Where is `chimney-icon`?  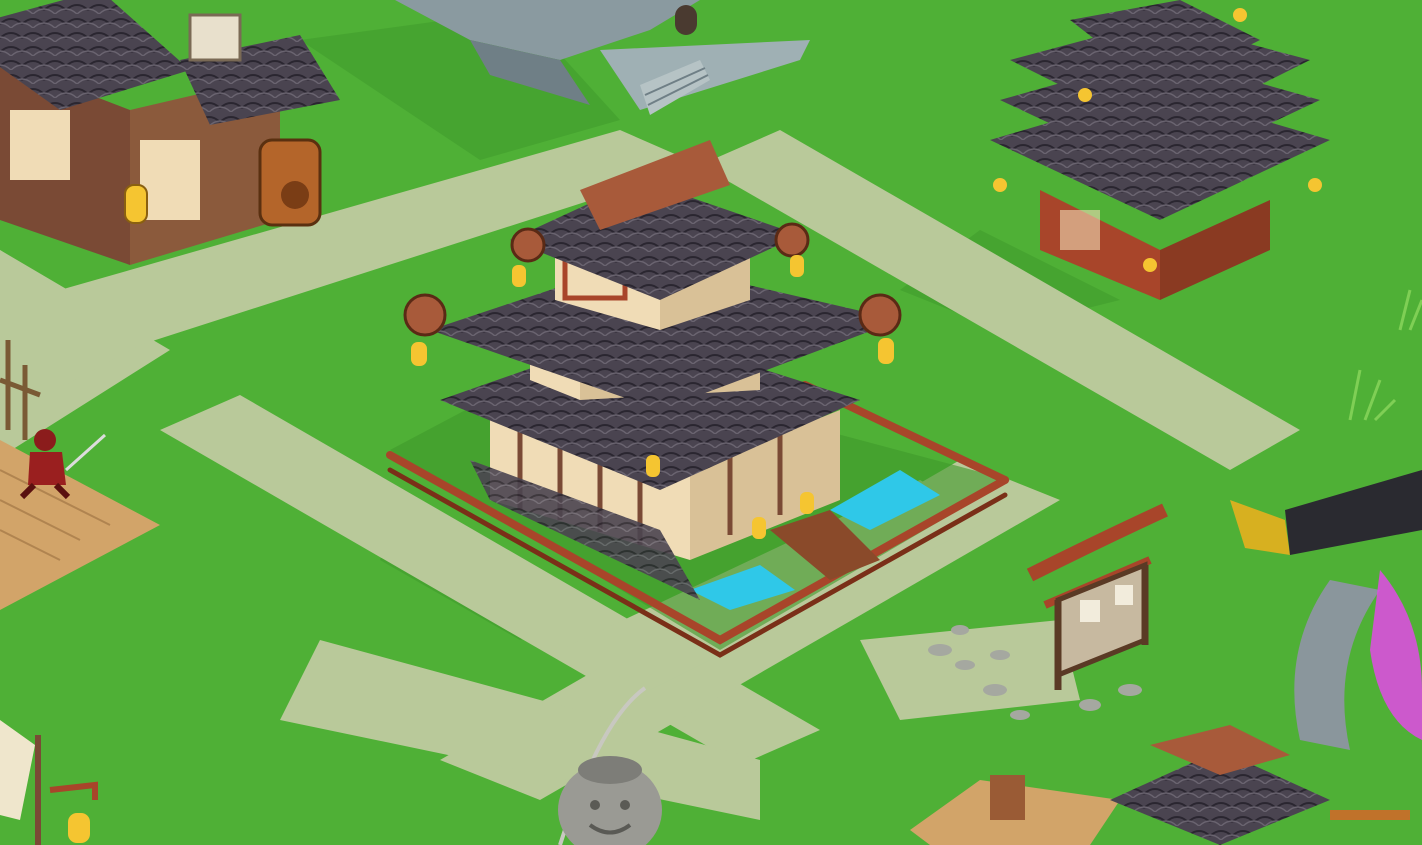 chimney-icon is located at coordinates (215, 37).